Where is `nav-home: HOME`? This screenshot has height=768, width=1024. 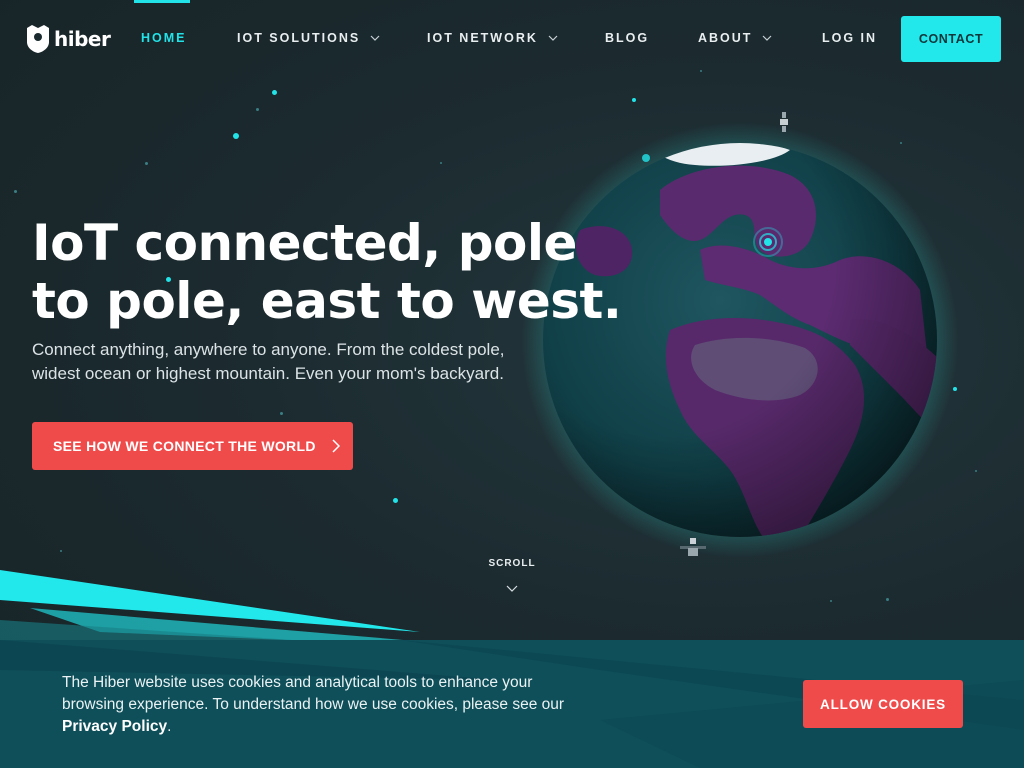 nav-home: HOME is located at coordinates (164, 38).